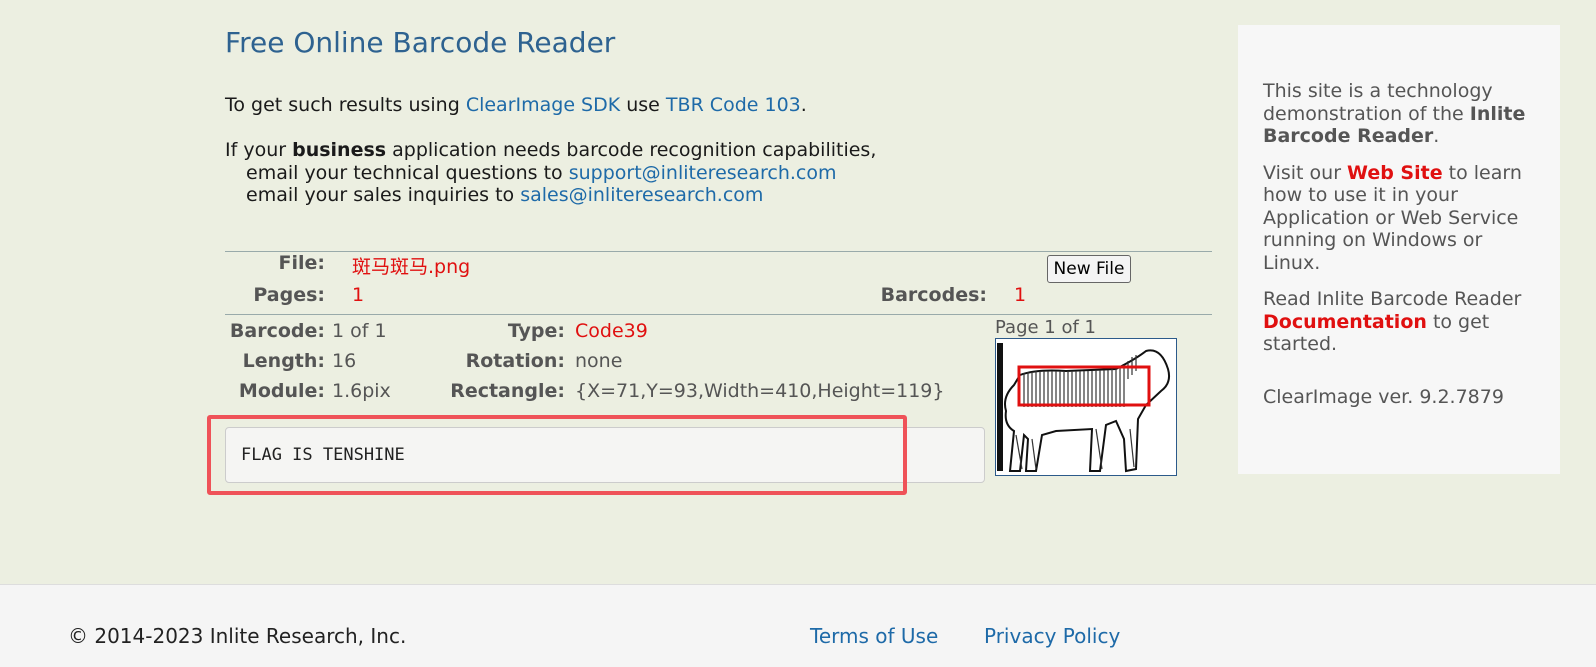 This screenshot has width=1596, height=667. I want to click on pages-value: 1, so click(358, 295).